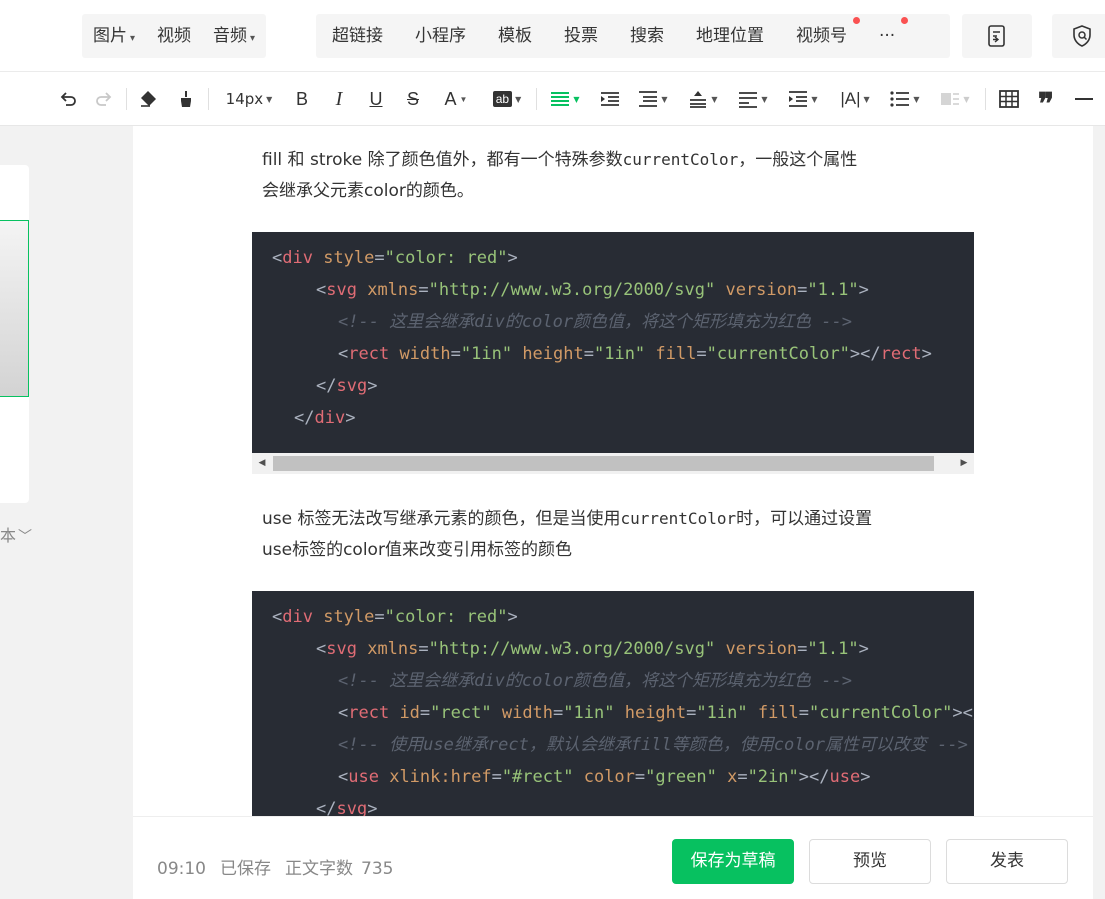  What do you see at coordinates (440, 36) in the screenshot?
I see `menu-miniprogram: 小程序` at bounding box center [440, 36].